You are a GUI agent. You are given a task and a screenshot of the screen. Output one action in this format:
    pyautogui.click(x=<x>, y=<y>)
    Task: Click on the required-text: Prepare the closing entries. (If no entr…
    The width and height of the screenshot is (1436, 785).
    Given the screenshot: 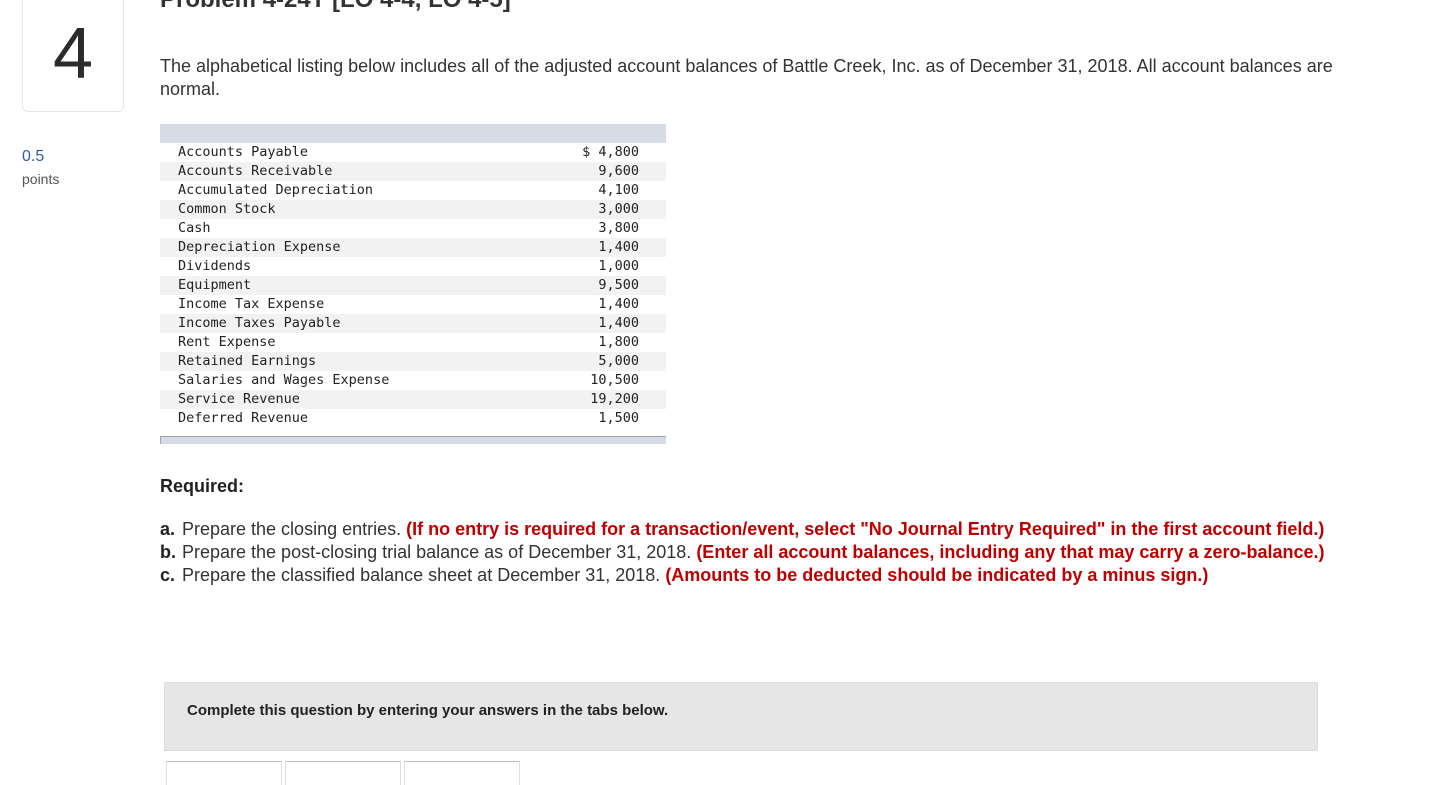 What is the action you would take?
    pyautogui.click(x=766, y=529)
    